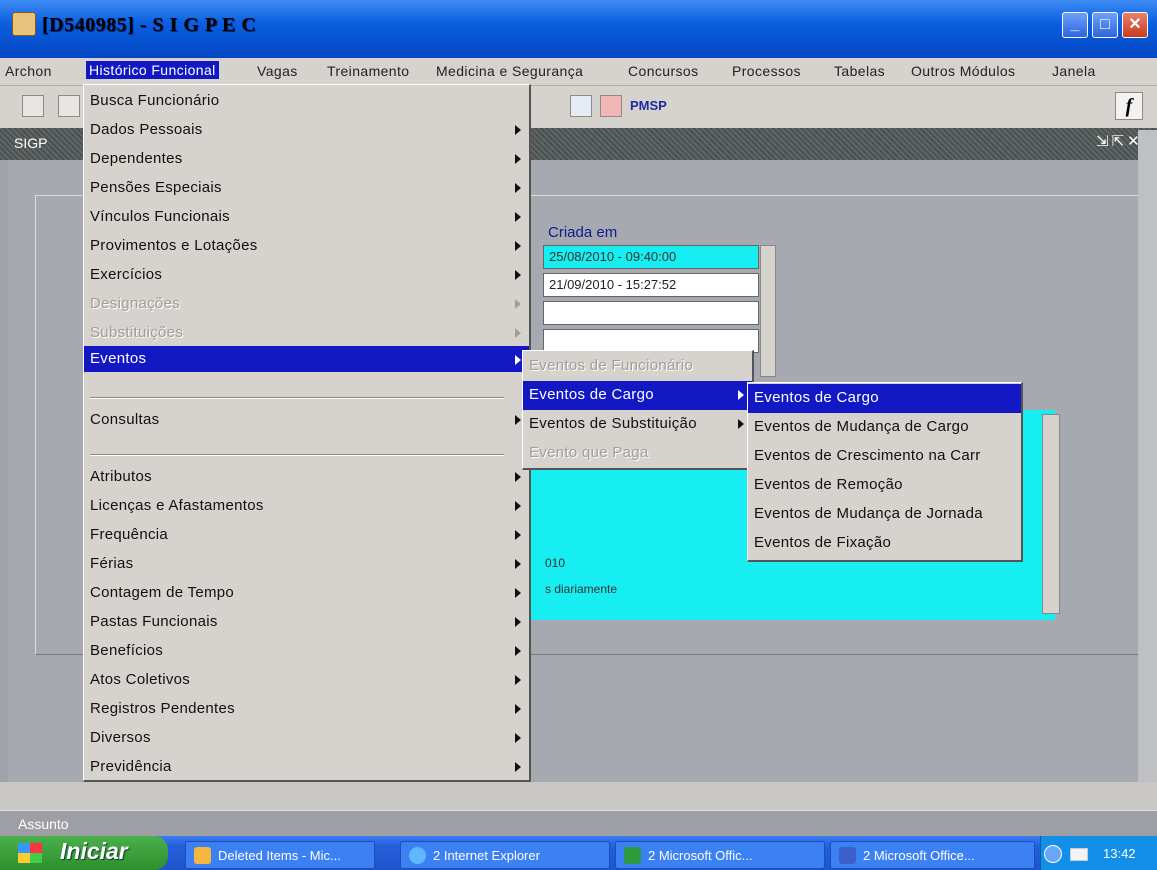  I want to click on menu-item-pastas-funcionais: Pastas Funcionais, so click(306, 622).